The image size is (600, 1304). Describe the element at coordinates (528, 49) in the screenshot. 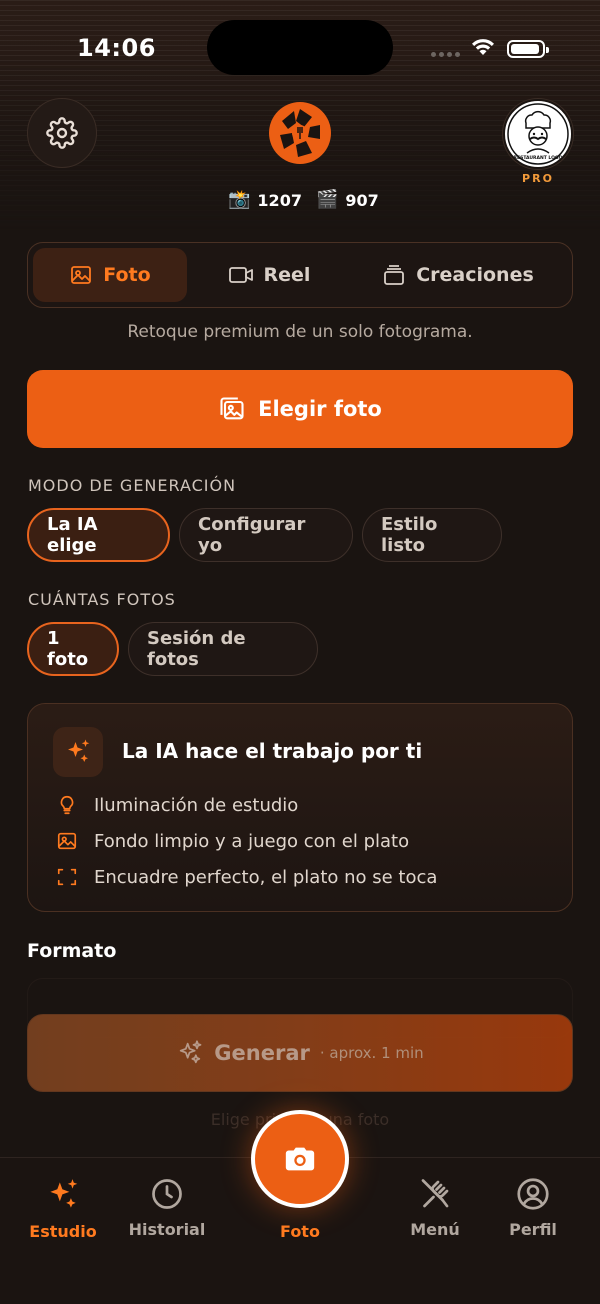

I see `battery-icon` at that location.